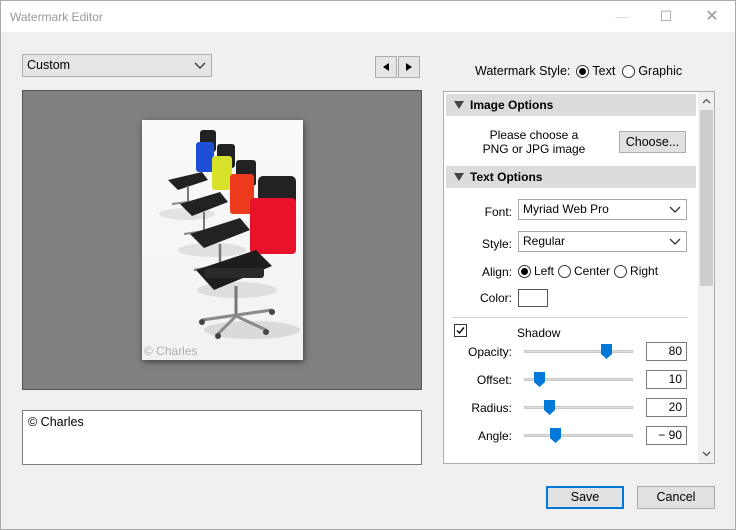 The width and height of the screenshot is (736, 530). Describe the element at coordinates (706, 198) in the screenshot. I see `scrollbar-thumb` at that location.